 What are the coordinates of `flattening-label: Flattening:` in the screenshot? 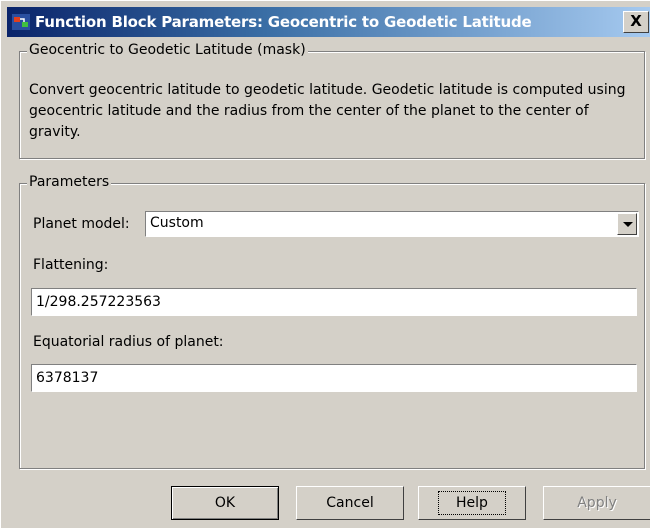 It's located at (71, 265).